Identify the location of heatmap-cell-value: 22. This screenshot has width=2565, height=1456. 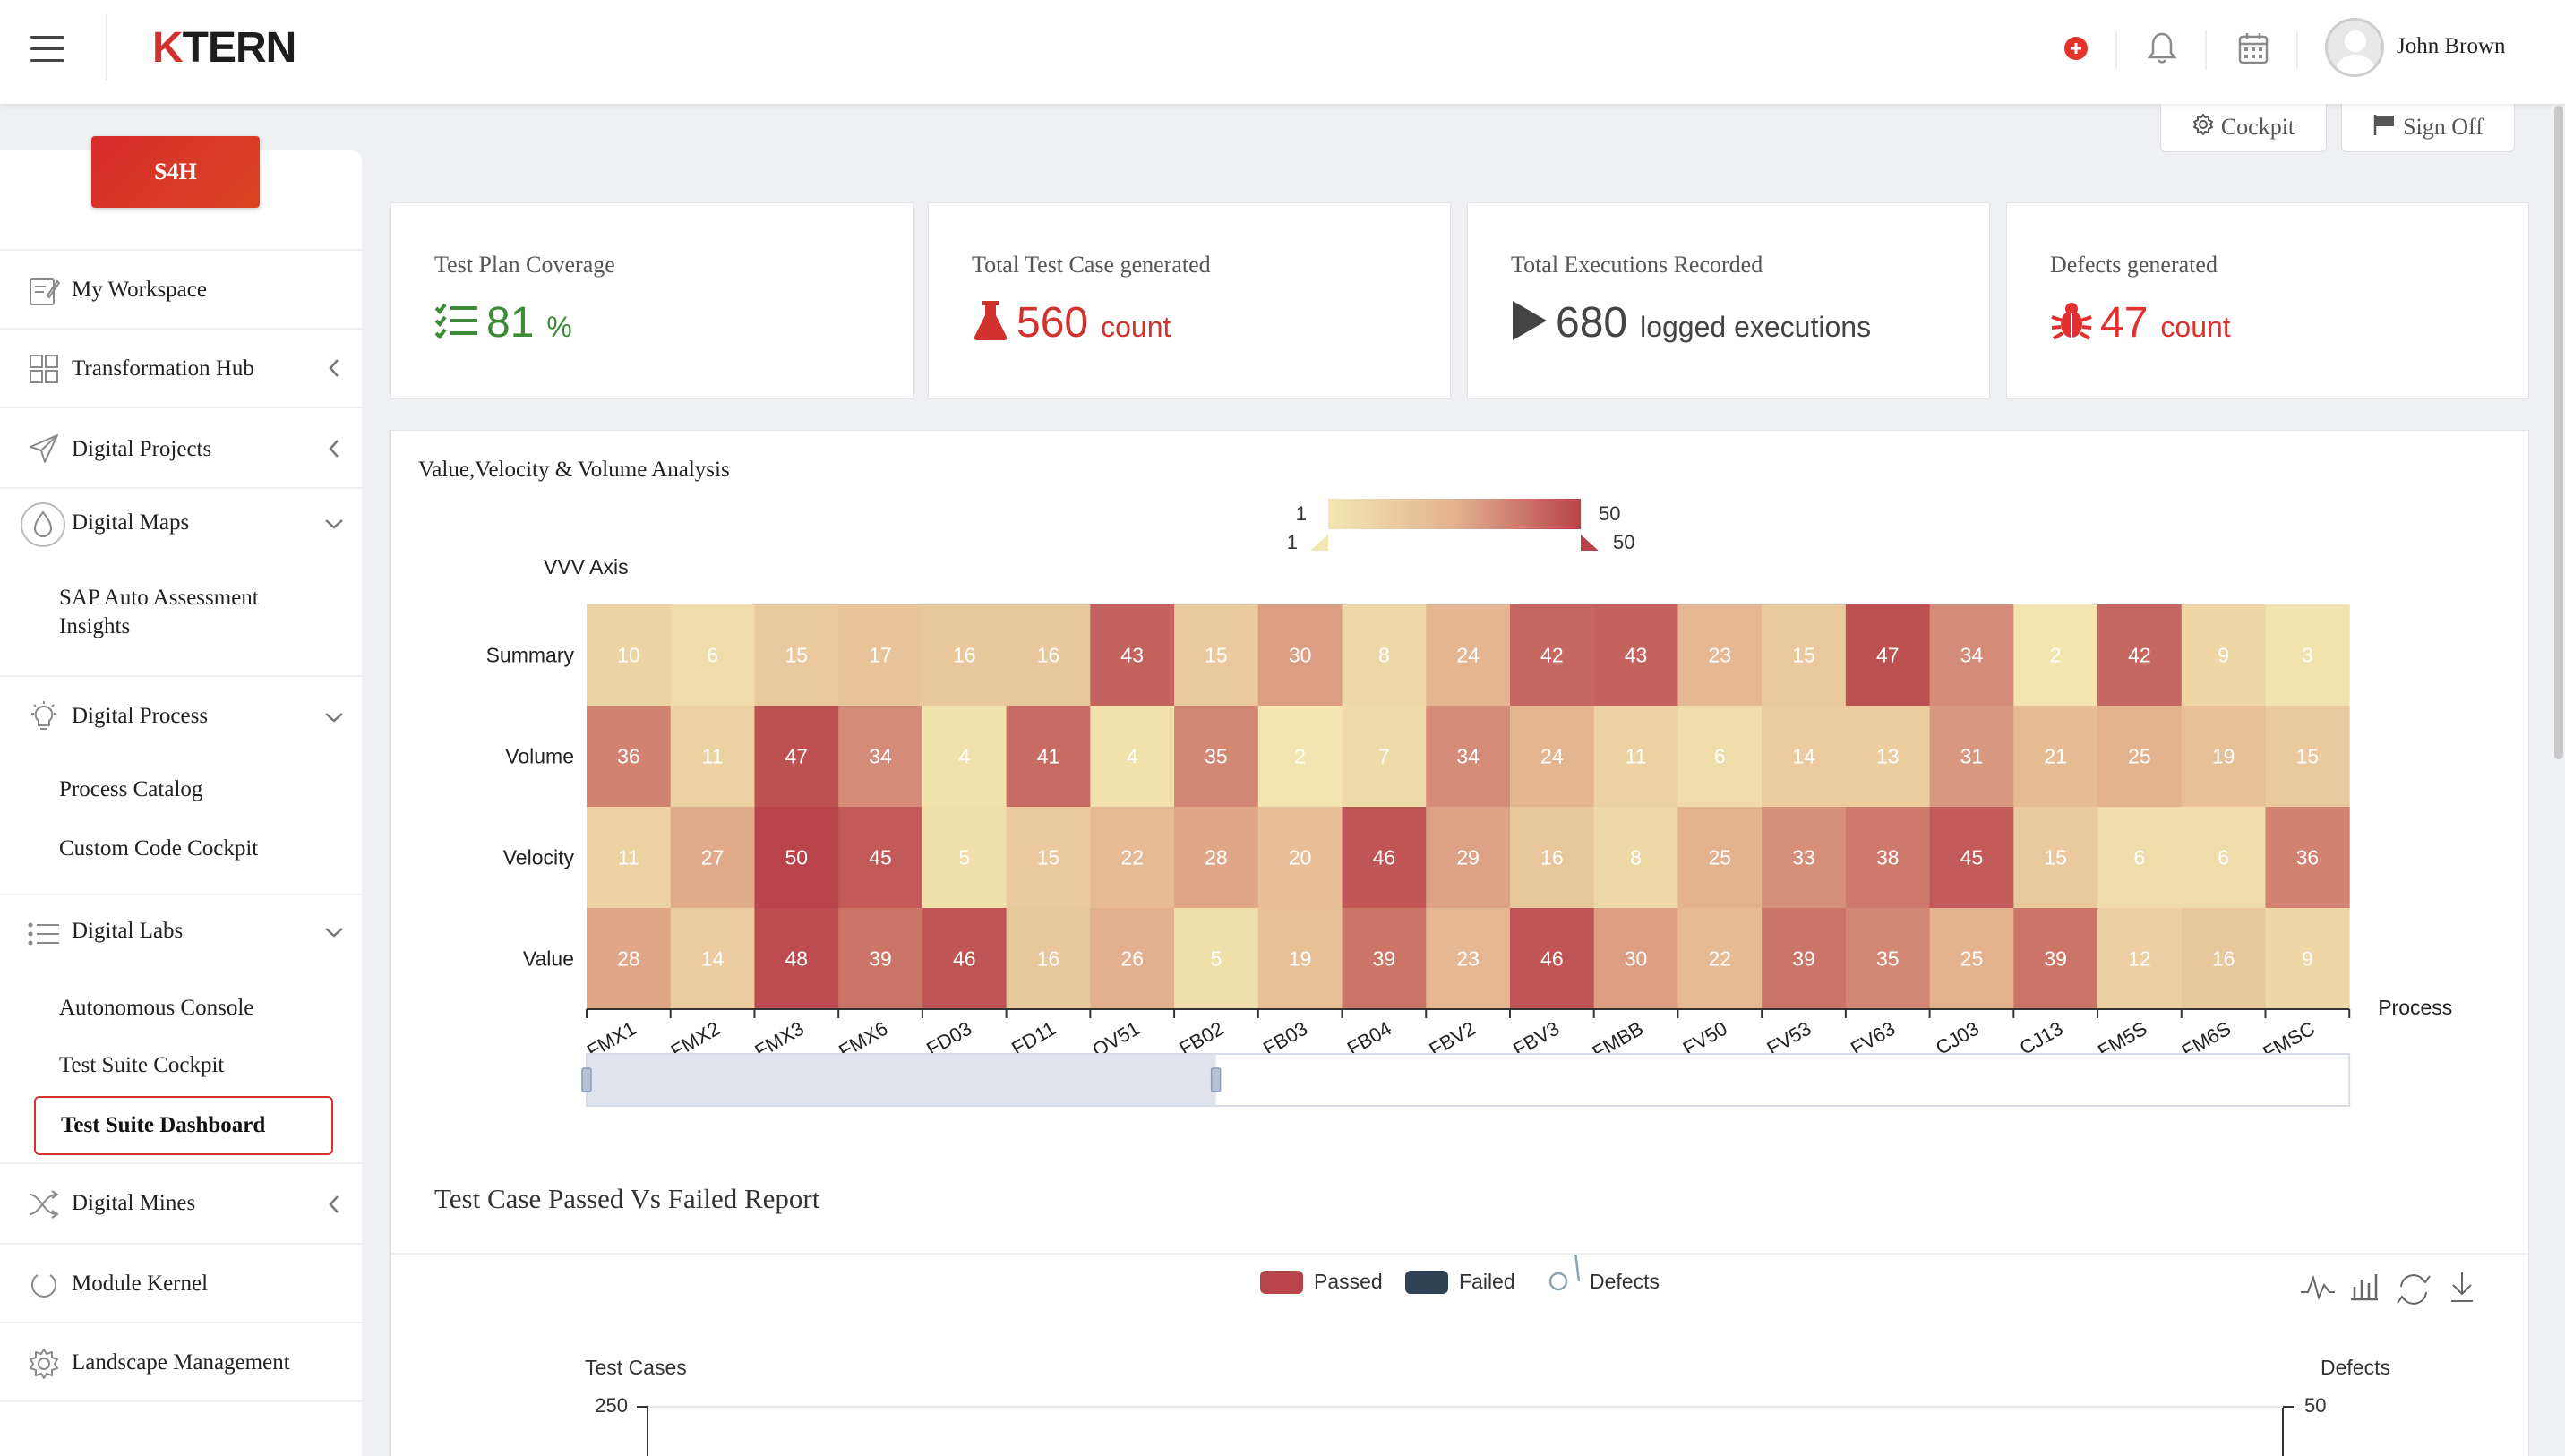
(1719, 959).